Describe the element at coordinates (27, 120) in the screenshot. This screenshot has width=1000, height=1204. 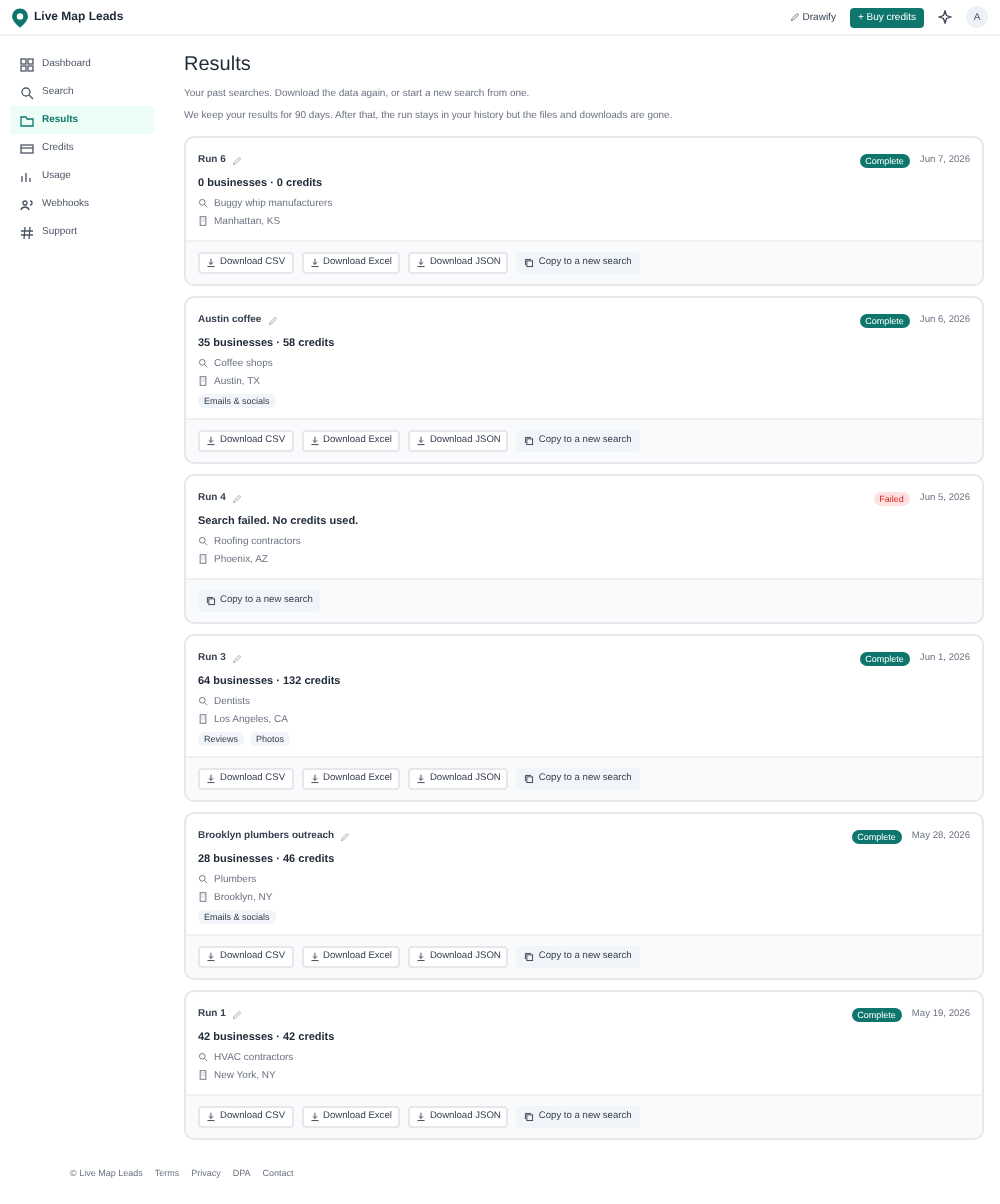
I see `folder-icon` at that location.